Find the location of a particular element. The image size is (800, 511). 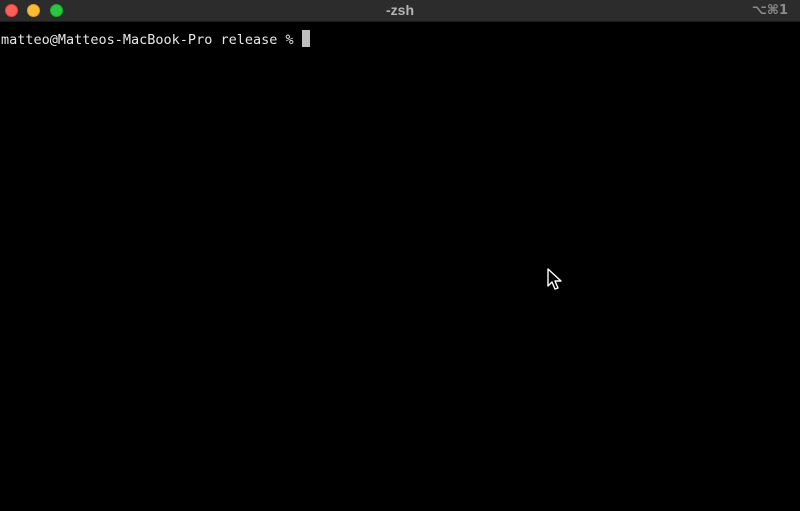

window-title: -zsh is located at coordinates (400, 10).